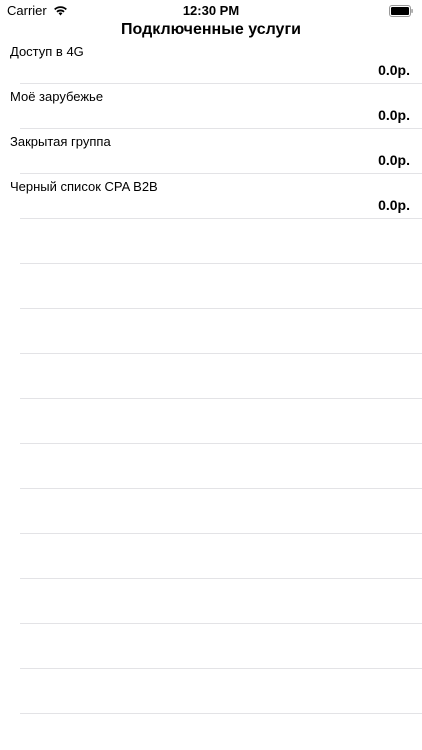 The image size is (422, 750). What do you see at coordinates (47, 51) in the screenshot?
I see `service-name: Доступ в 4G` at bounding box center [47, 51].